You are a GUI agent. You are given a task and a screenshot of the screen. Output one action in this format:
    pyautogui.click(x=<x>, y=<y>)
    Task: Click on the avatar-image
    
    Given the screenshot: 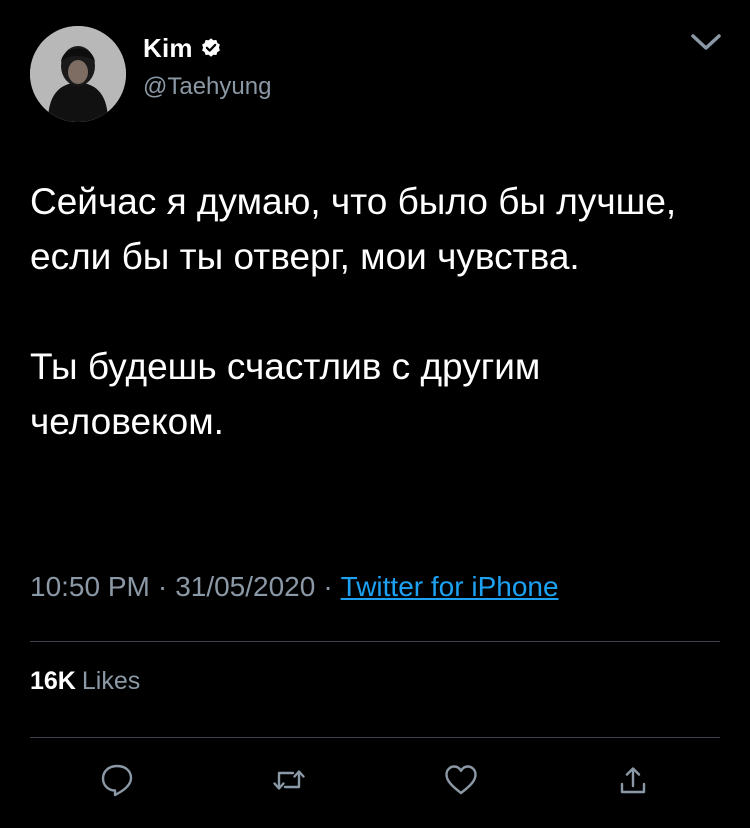 What is the action you would take?
    pyautogui.click(x=78, y=74)
    